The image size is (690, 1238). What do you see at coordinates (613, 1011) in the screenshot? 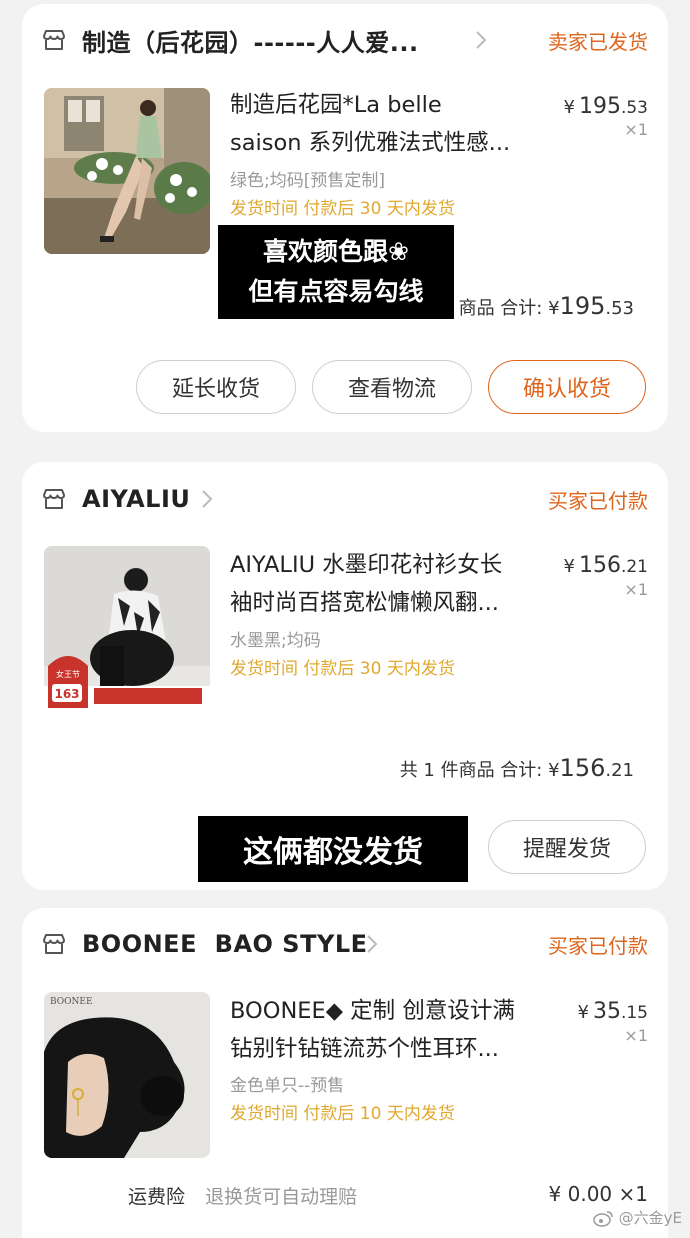
I see `product-price: ¥35.15` at bounding box center [613, 1011].